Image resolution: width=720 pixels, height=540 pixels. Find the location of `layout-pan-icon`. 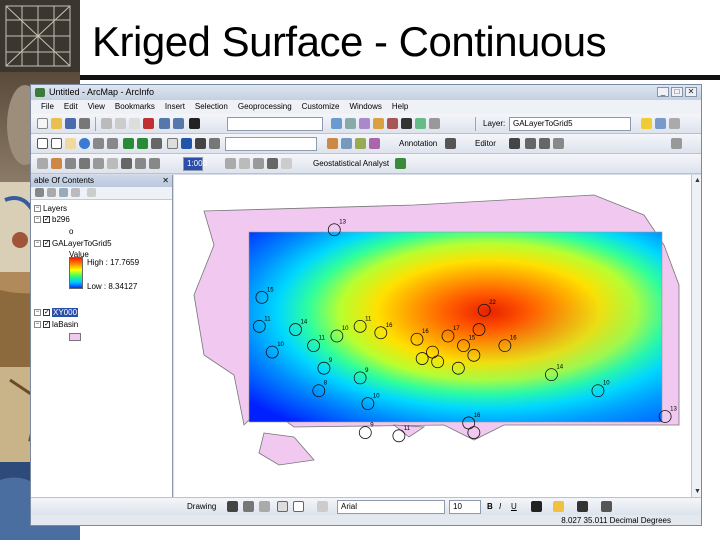

layout-pan-icon is located at coordinates (98, 163).